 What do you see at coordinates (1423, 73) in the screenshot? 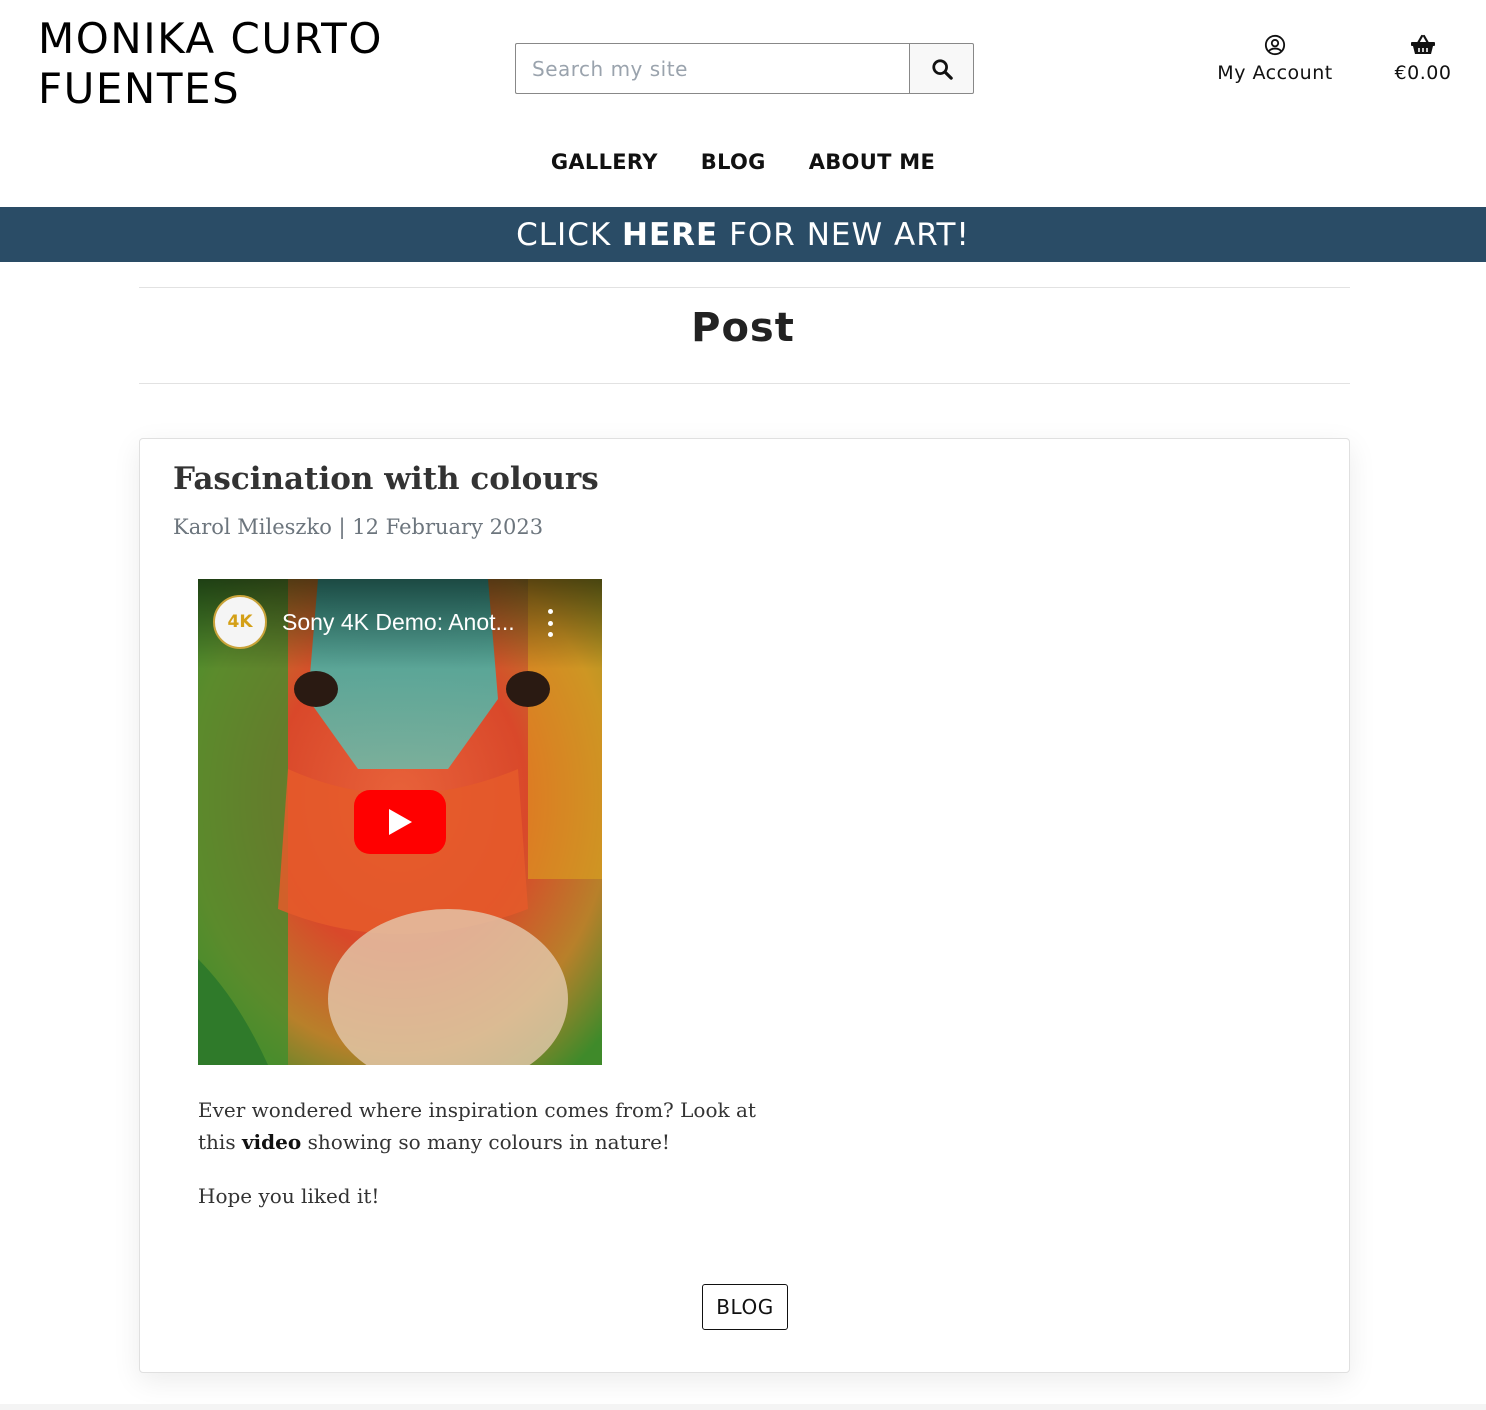
I see `basket-total: €0.00` at bounding box center [1423, 73].